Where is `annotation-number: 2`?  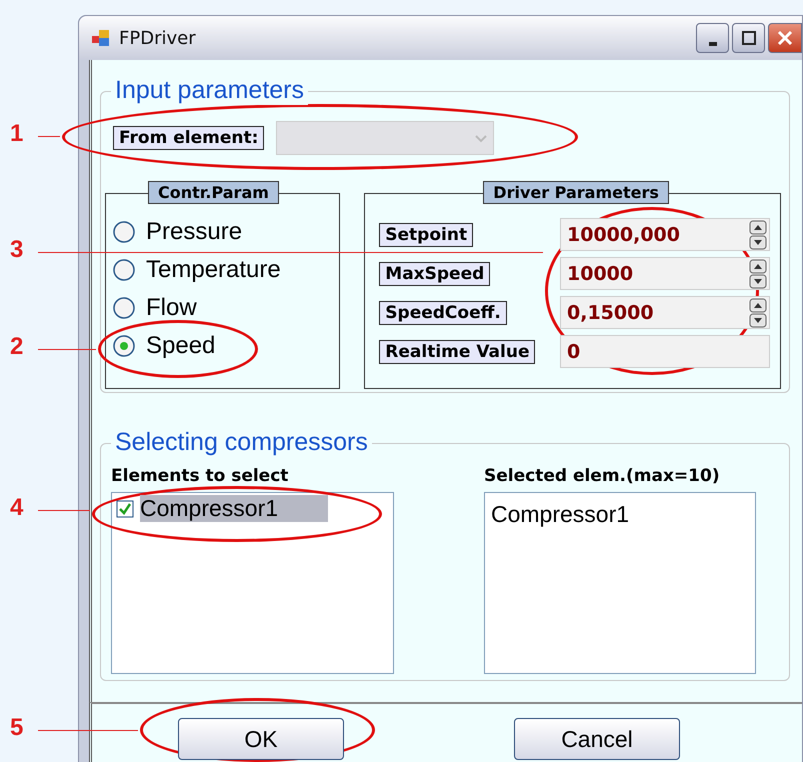
annotation-number: 2 is located at coordinates (17, 347).